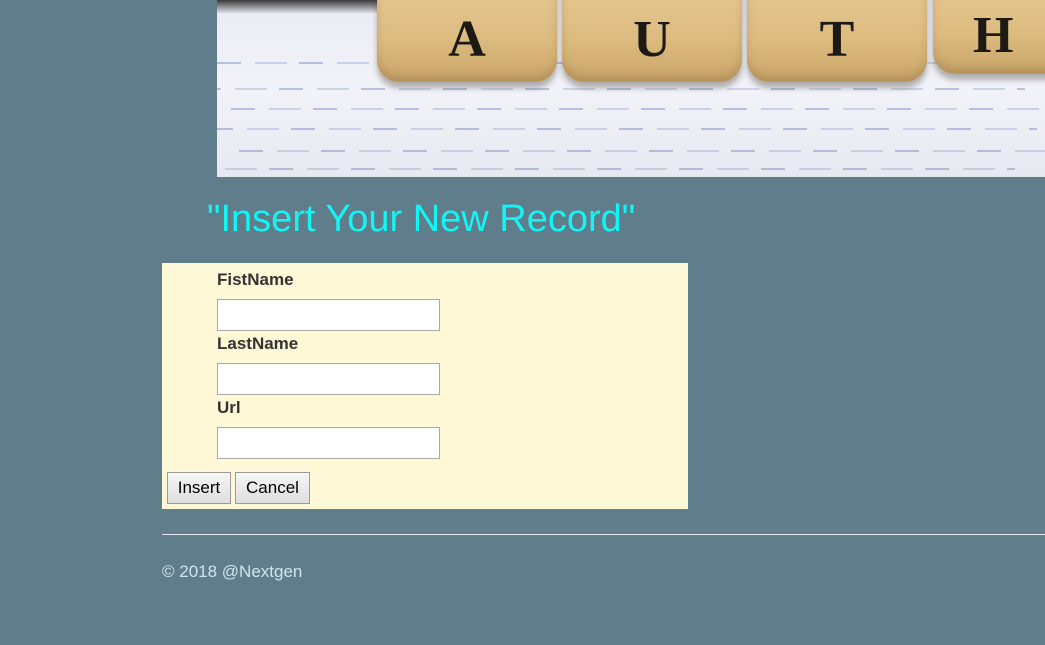  What do you see at coordinates (328, 315) in the screenshot?
I see `firstname-input` at bounding box center [328, 315].